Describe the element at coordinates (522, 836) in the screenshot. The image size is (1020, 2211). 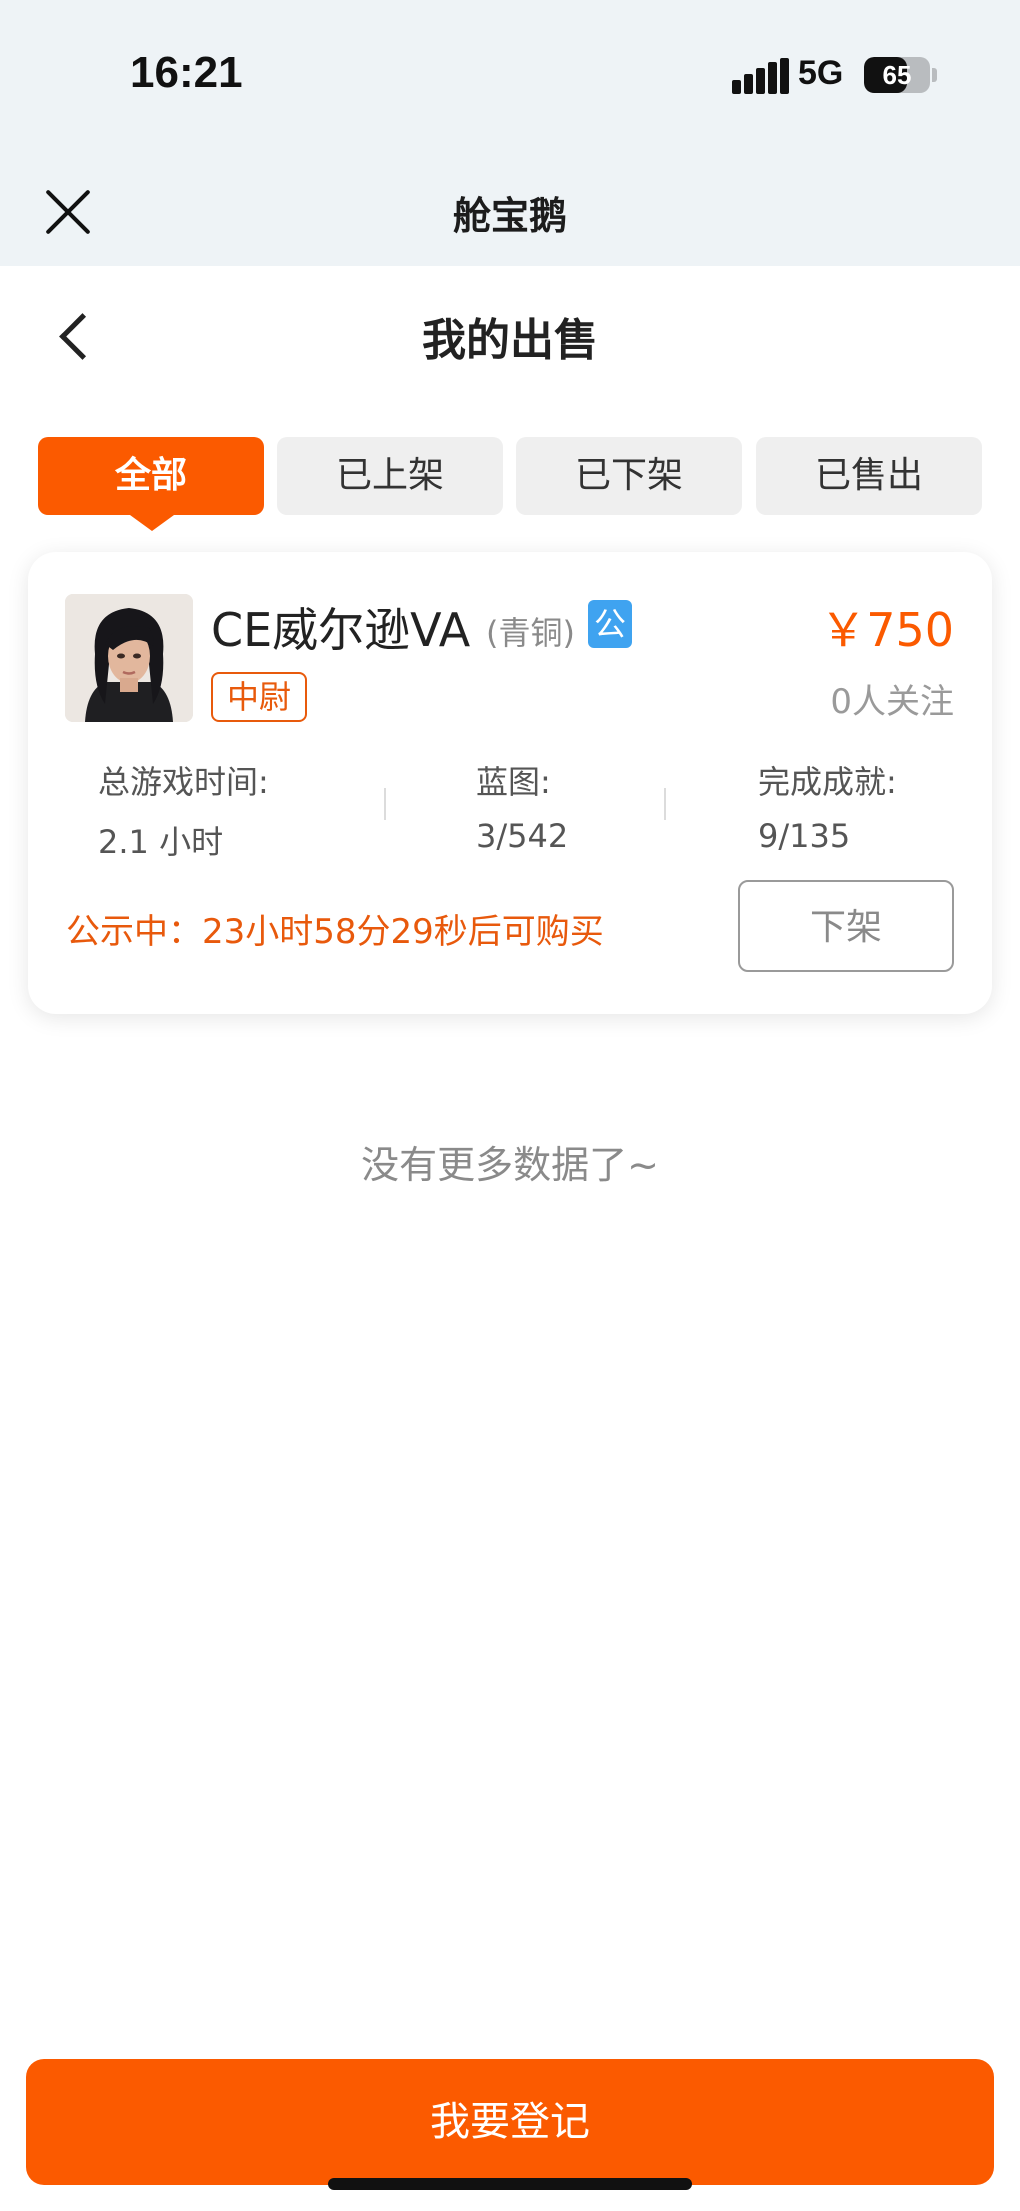
I see `stat-value: 3/542` at that location.